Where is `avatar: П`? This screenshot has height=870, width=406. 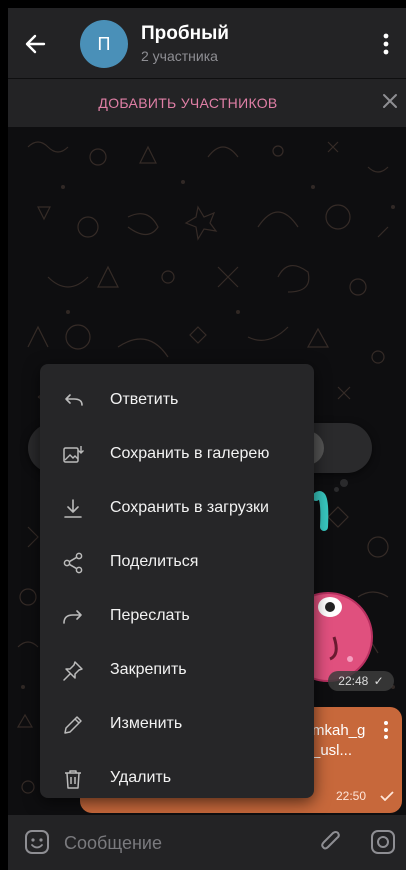 avatar: П is located at coordinates (104, 44).